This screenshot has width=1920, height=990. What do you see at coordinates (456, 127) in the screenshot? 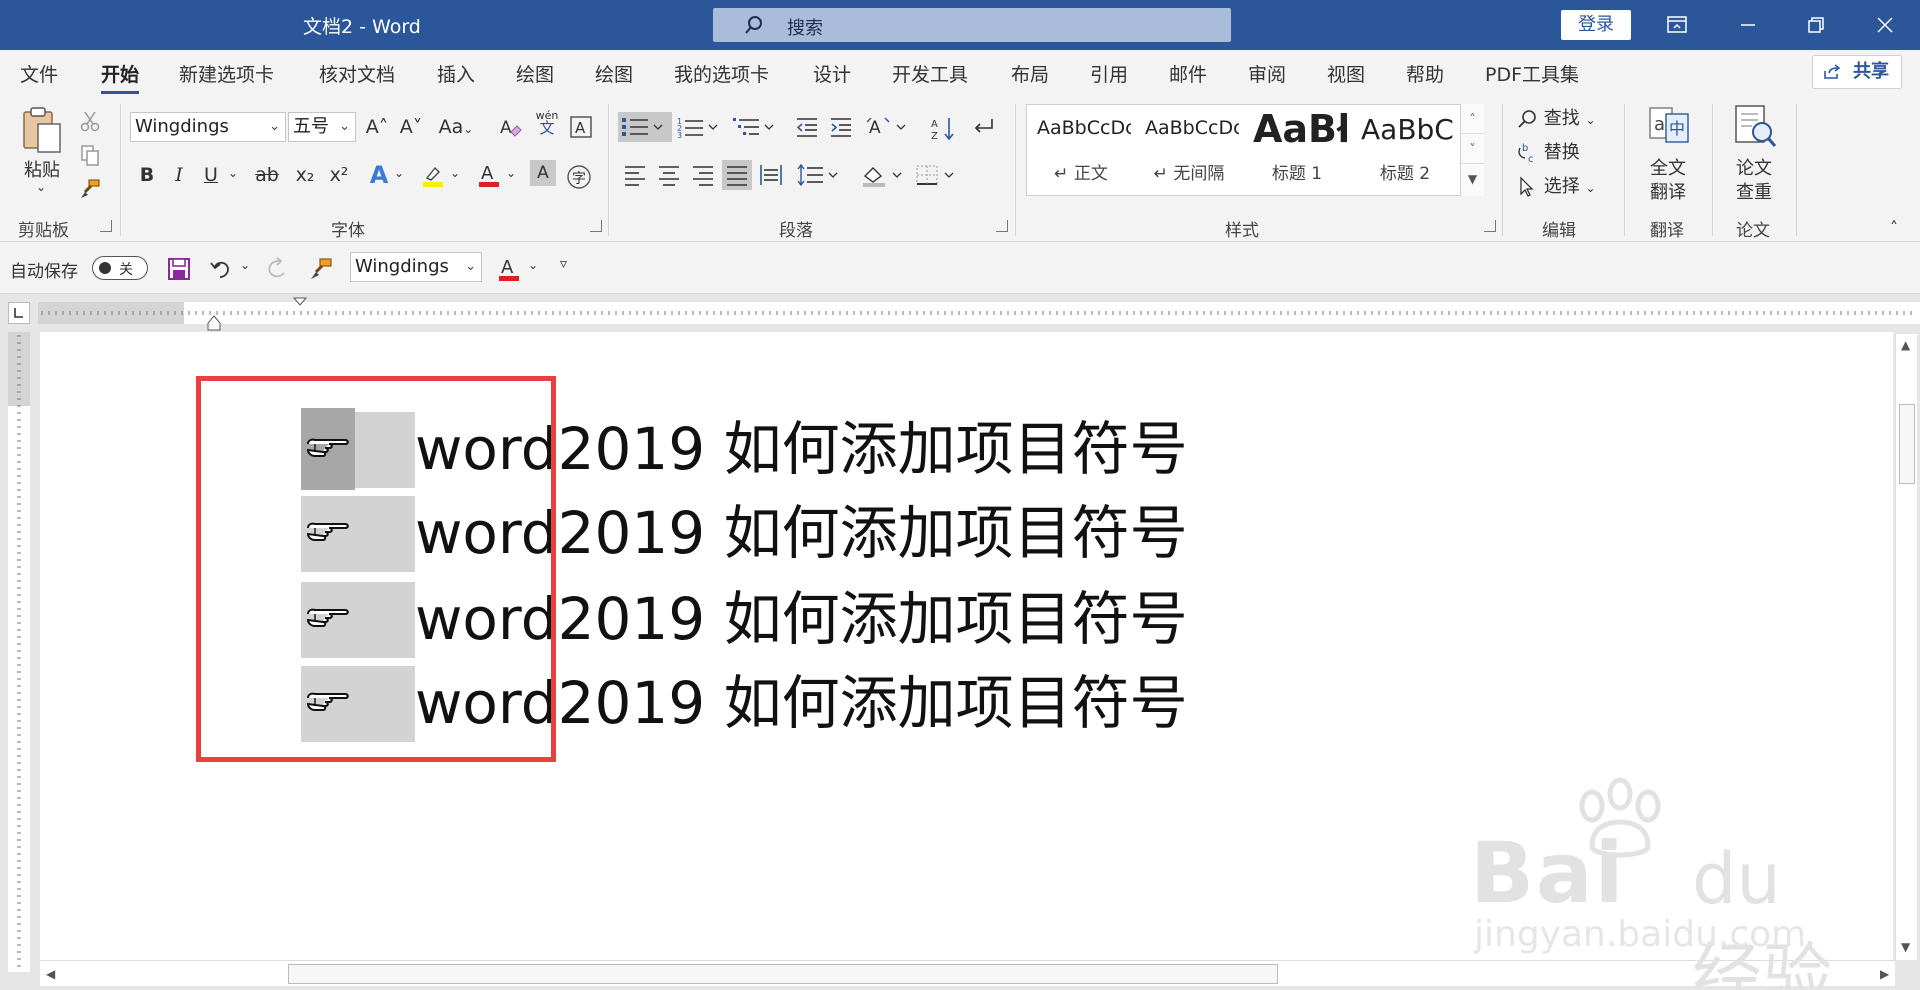
I see `change-case-button: Aa⌄` at bounding box center [456, 127].